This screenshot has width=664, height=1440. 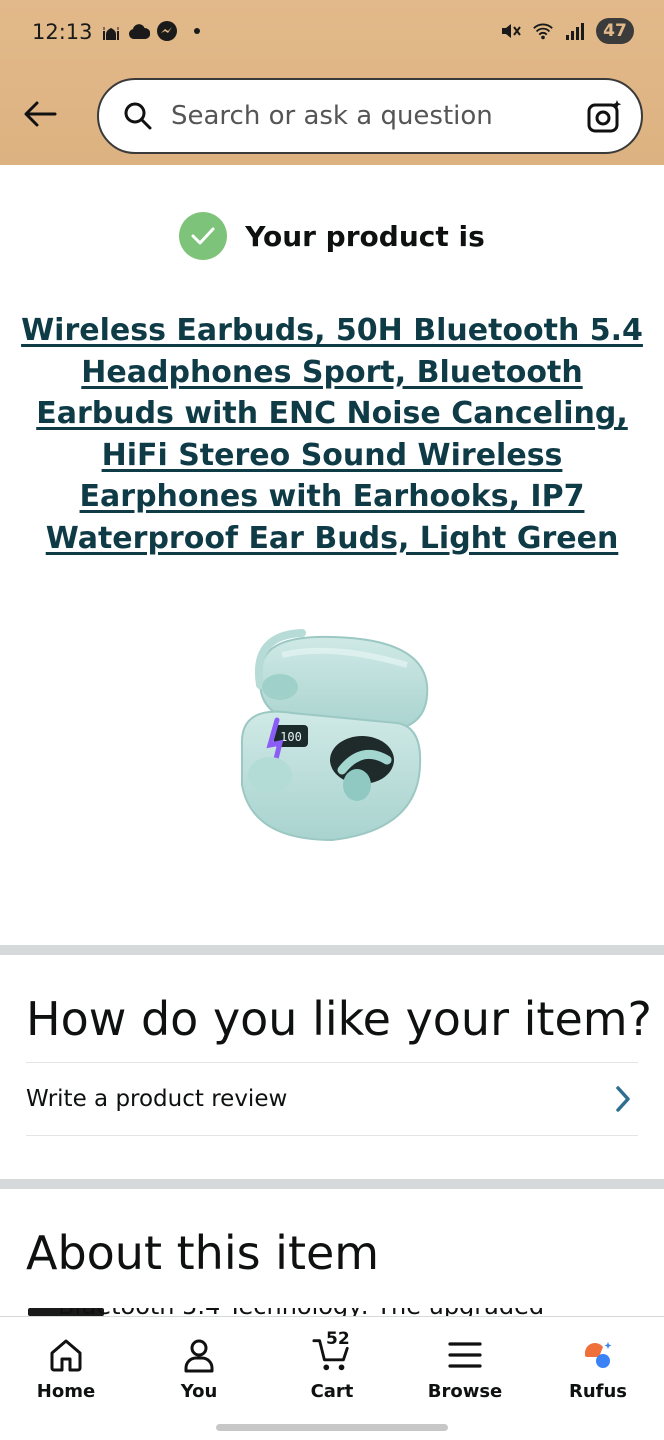 I want to click on confirmation-text: Your product is, so click(x=365, y=236).